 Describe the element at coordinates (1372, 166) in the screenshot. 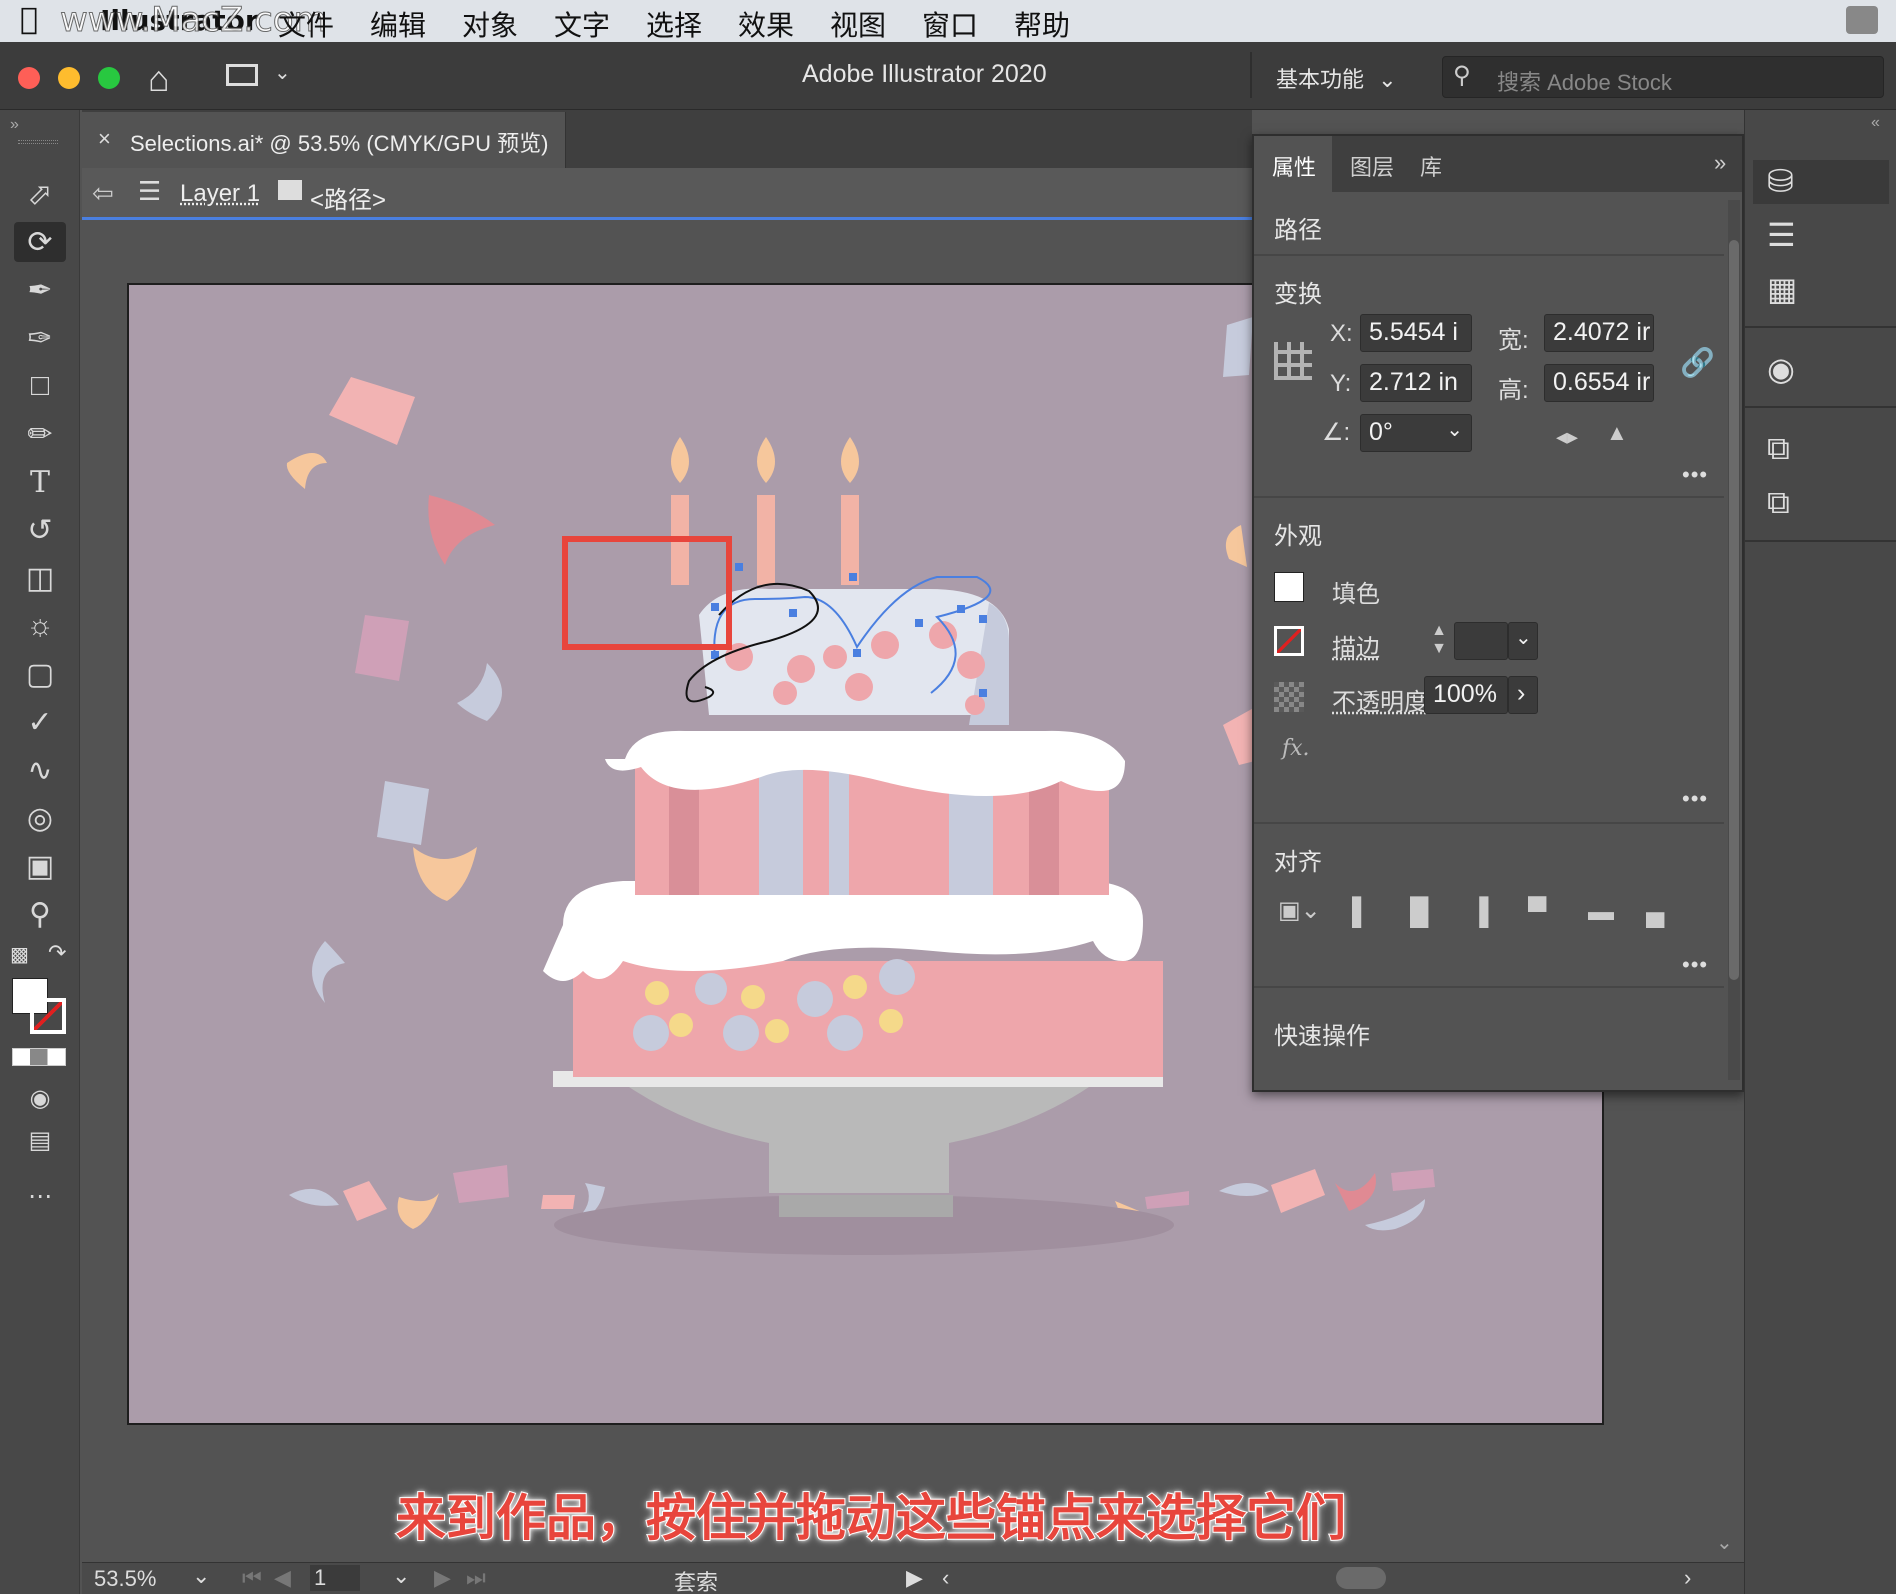

I see `tab-layers: 图层` at that location.